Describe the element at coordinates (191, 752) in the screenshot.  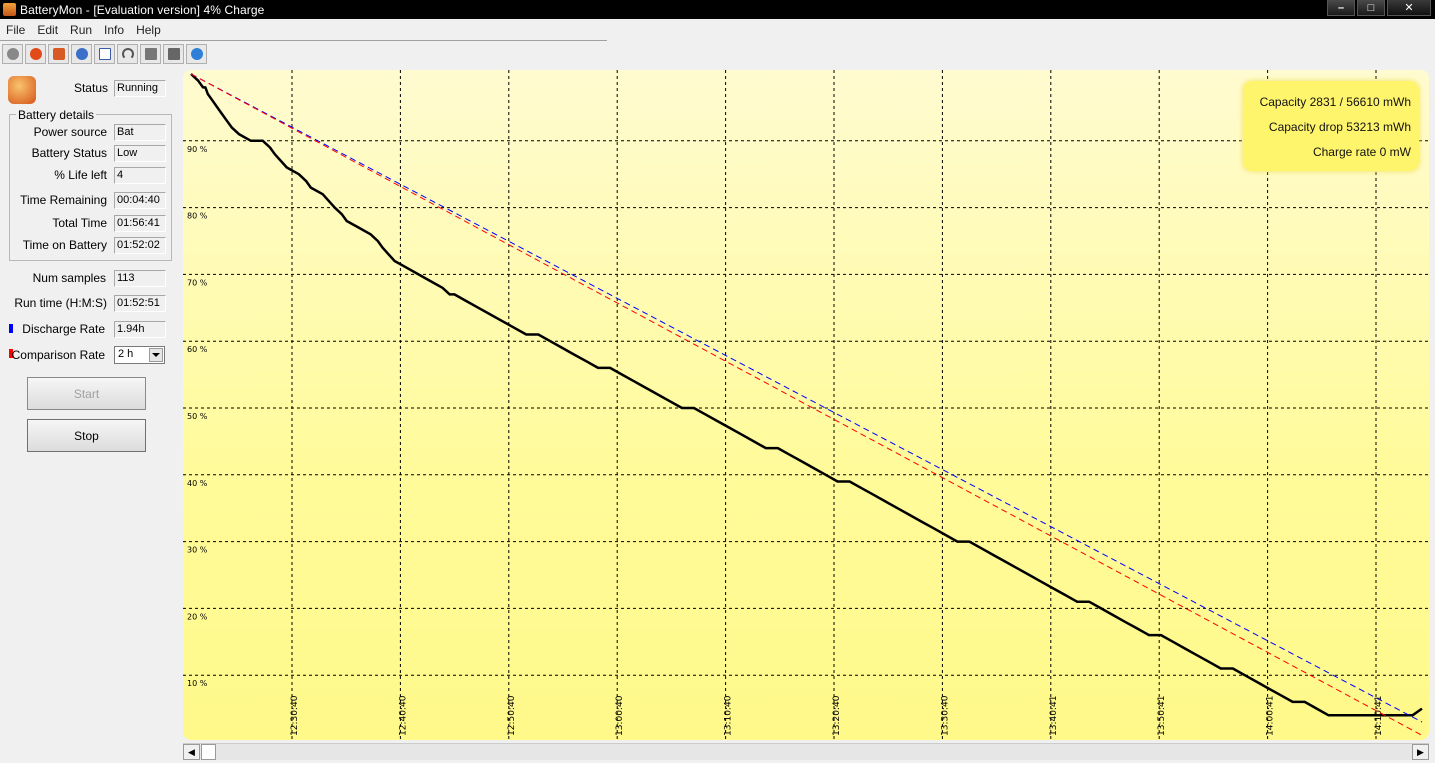
I see `scroll-left-icon: ◀` at that location.